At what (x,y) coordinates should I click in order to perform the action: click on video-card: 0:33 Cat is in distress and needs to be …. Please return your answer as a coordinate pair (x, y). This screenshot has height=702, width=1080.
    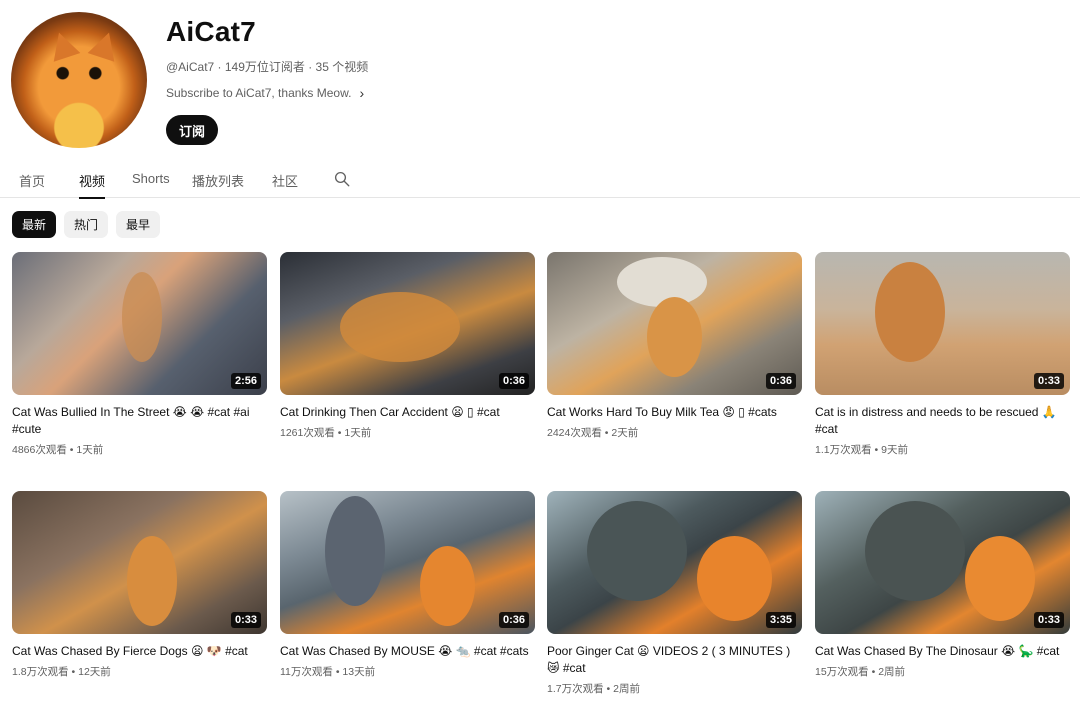
    Looking at the image, I should click on (942, 354).